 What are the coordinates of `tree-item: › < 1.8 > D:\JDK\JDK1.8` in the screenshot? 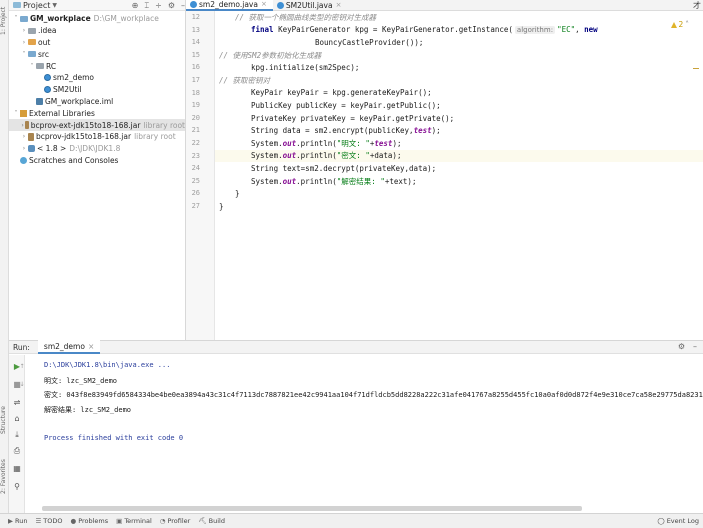 It's located at (97, 149).